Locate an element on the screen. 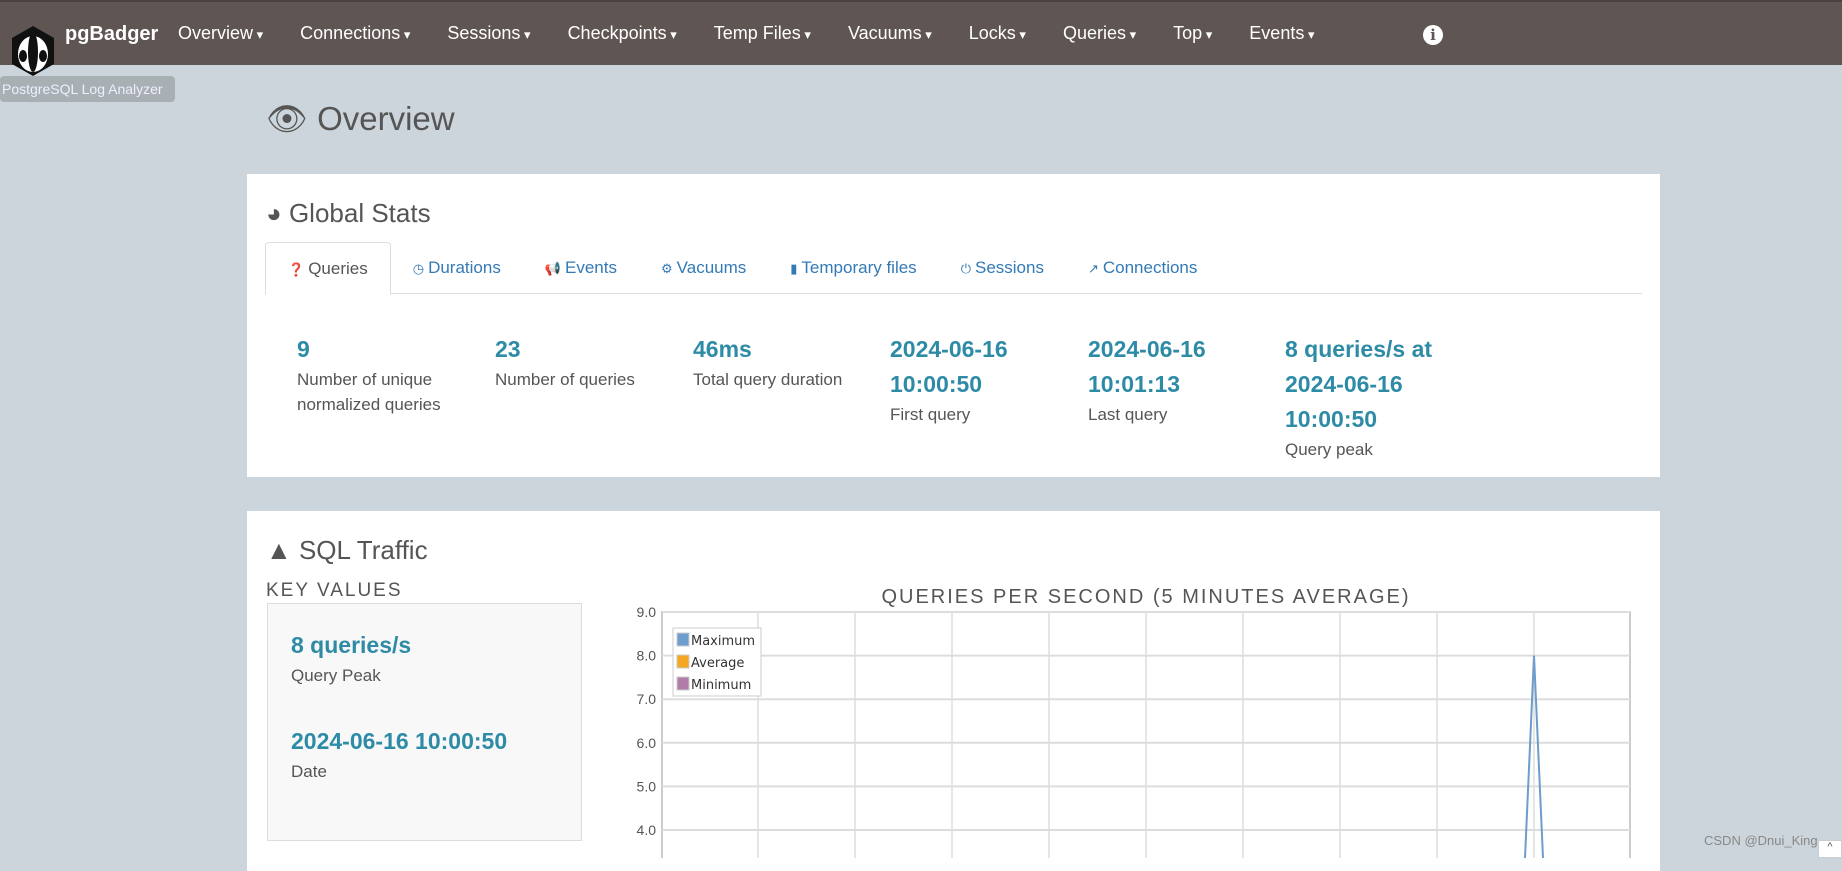 The width and height of the screenshot is (1842, 871). y-tick-label: 7.0 is located at coordinates (647, 699).